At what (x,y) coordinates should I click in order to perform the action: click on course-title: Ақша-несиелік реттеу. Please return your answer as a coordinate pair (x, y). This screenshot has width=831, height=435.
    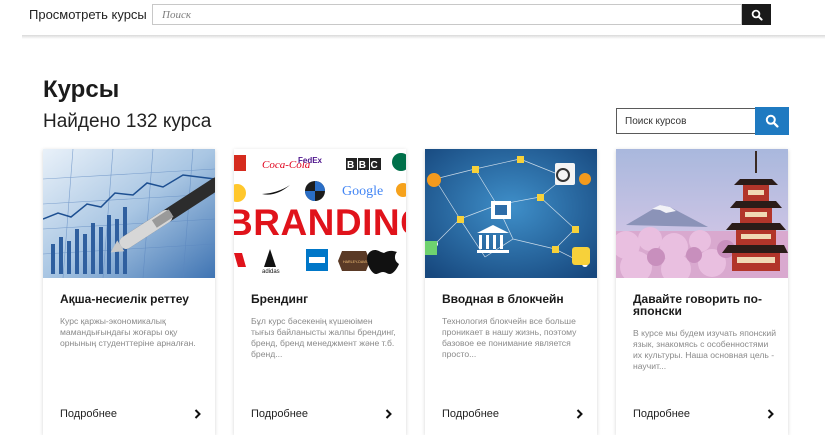
    Looking at the image, I should click on (135, 299).